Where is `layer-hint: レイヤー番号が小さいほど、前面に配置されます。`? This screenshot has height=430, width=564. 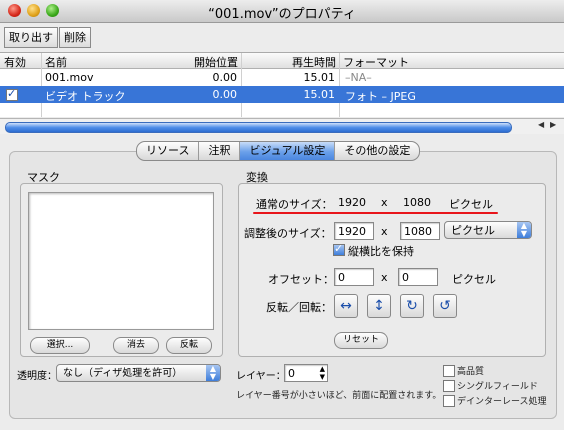 layer-hint: レイヤー番号が小さいほど、前面に配置されます。 is located at coordinates (339, 396).